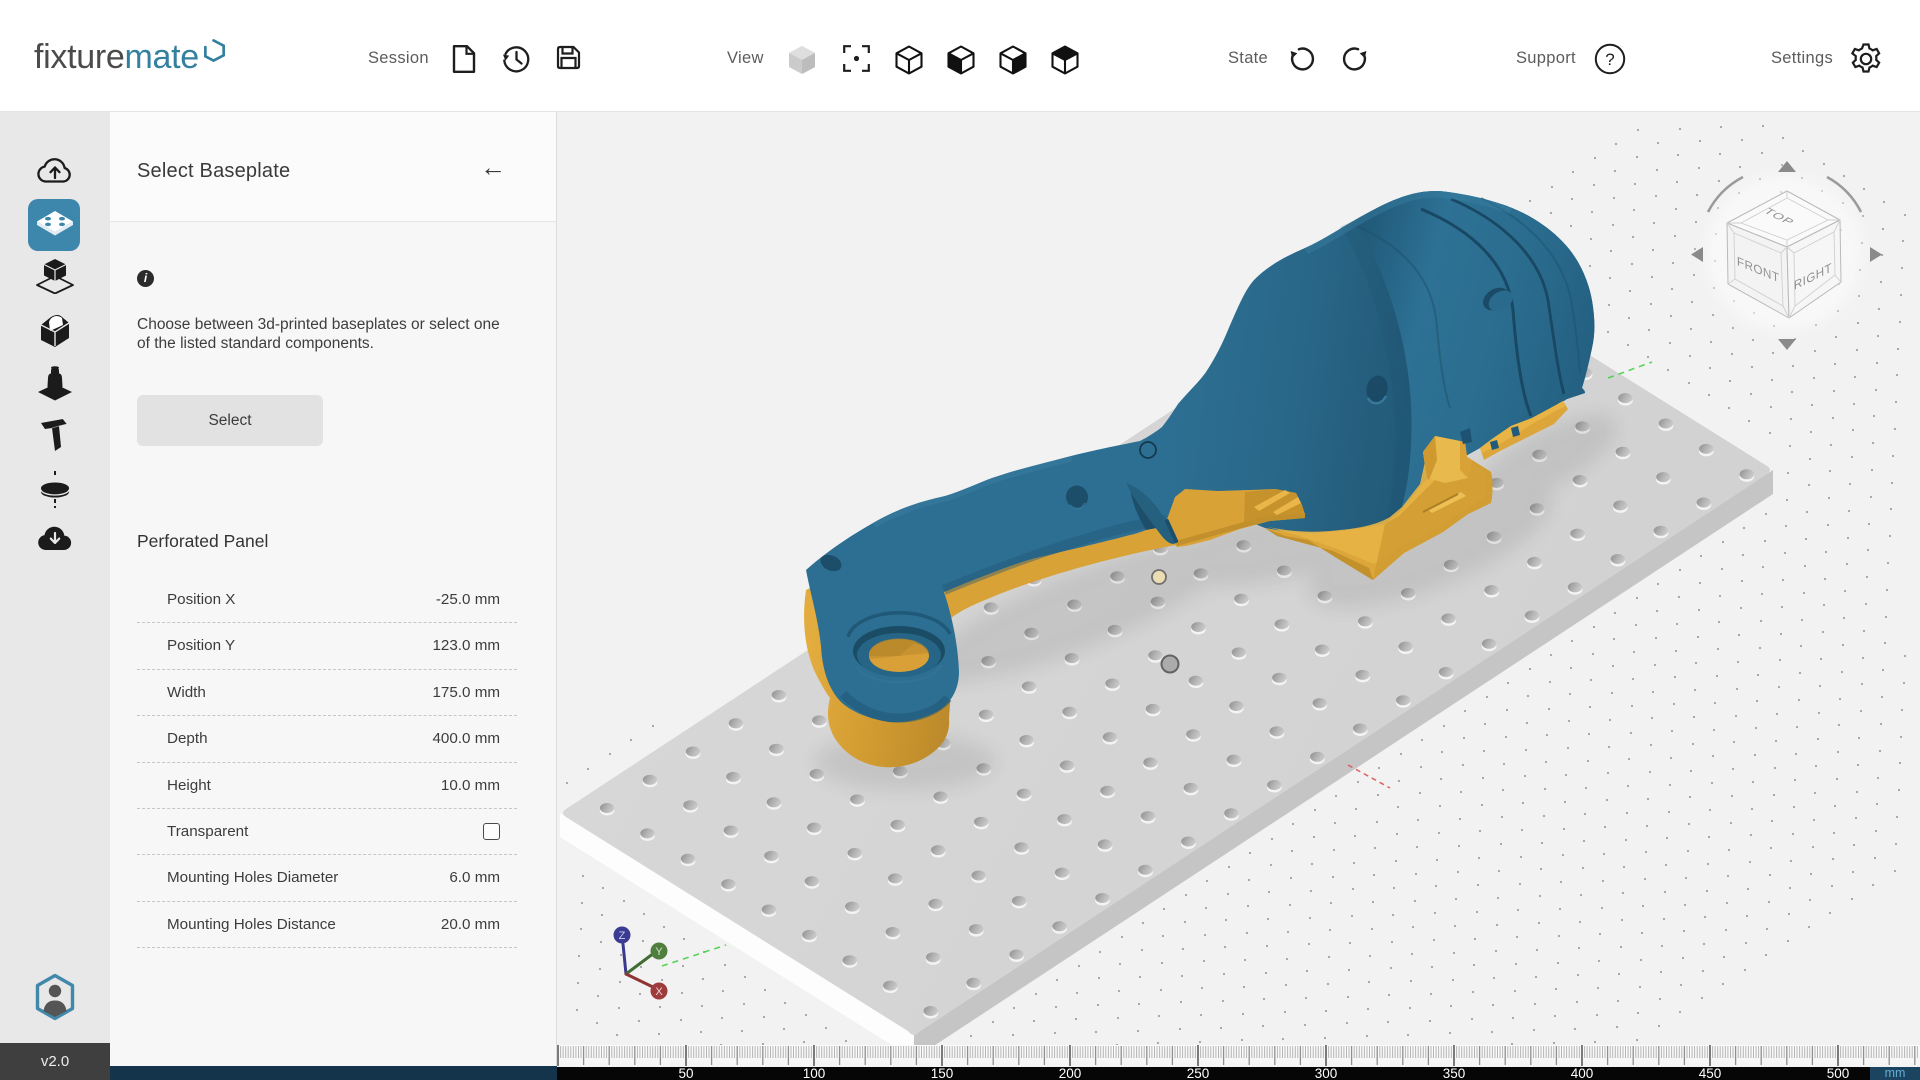 The width and height of the screenshot is (1920, 1080). I want to click on svg-text: X, so click(659, 992).